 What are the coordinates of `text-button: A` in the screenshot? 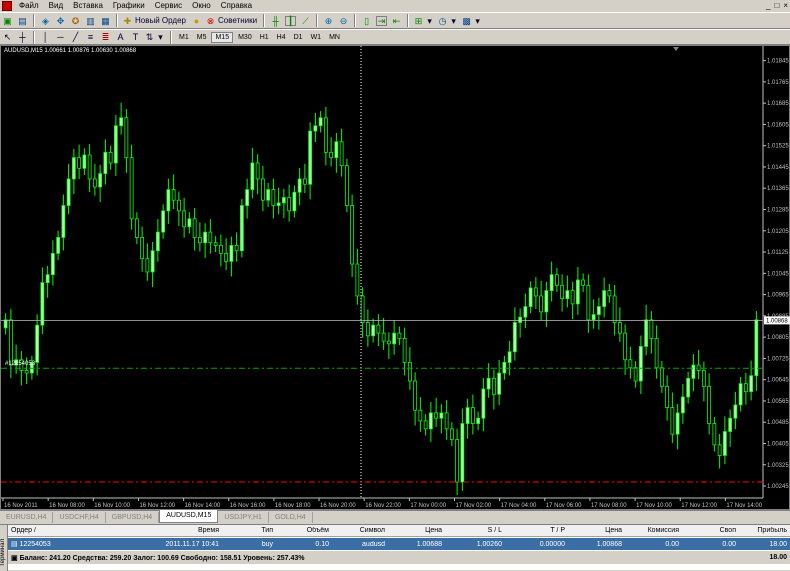 It's located at (120, 37).